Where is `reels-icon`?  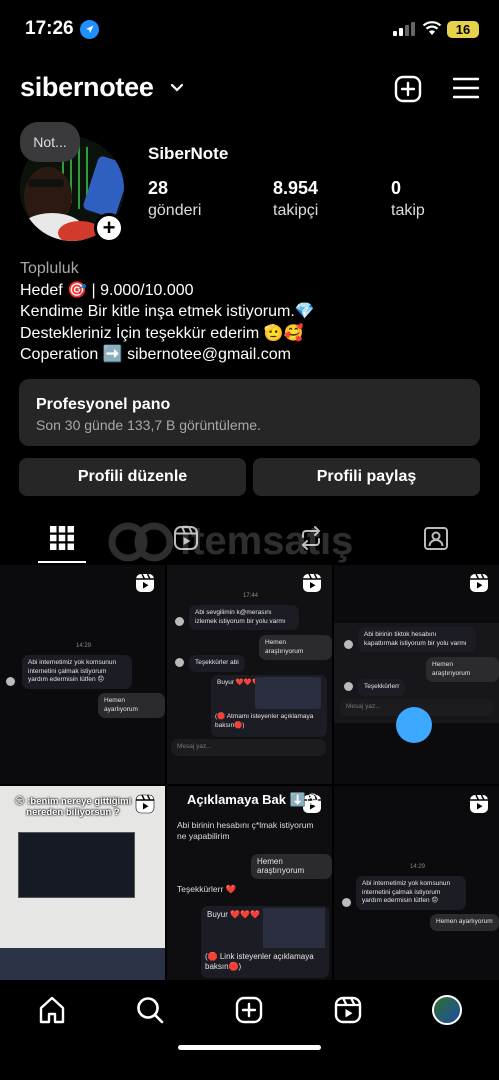 reels-icon is located at coordinates (348, 1010).